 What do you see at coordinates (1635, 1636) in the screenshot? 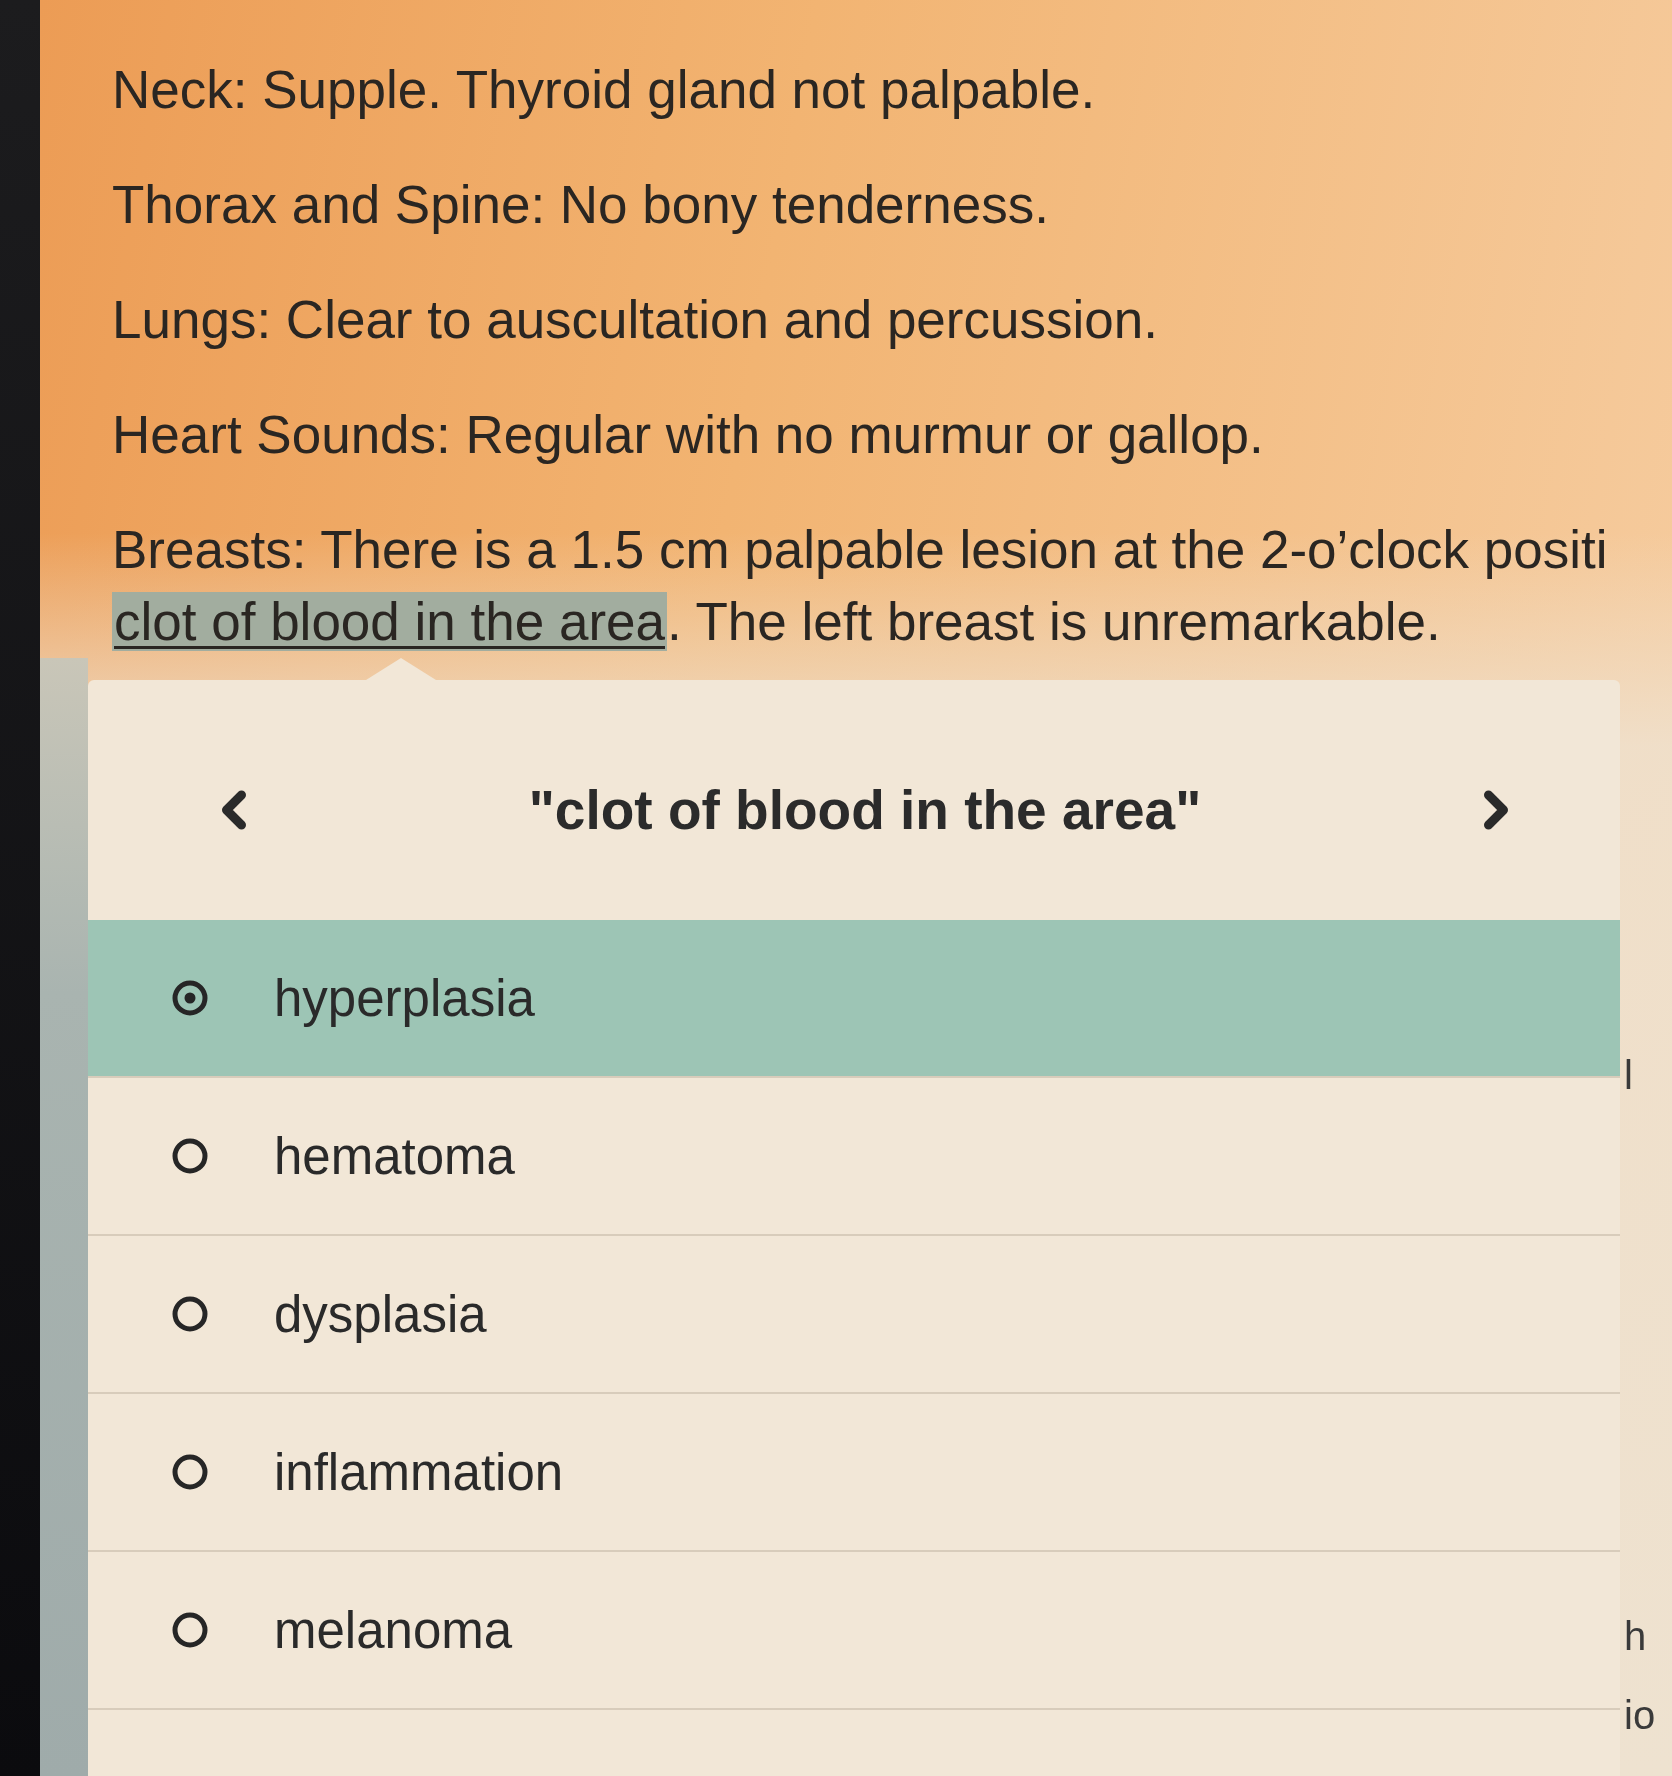
I see `clipped-text: h` at bounding box center [1635, 1636].